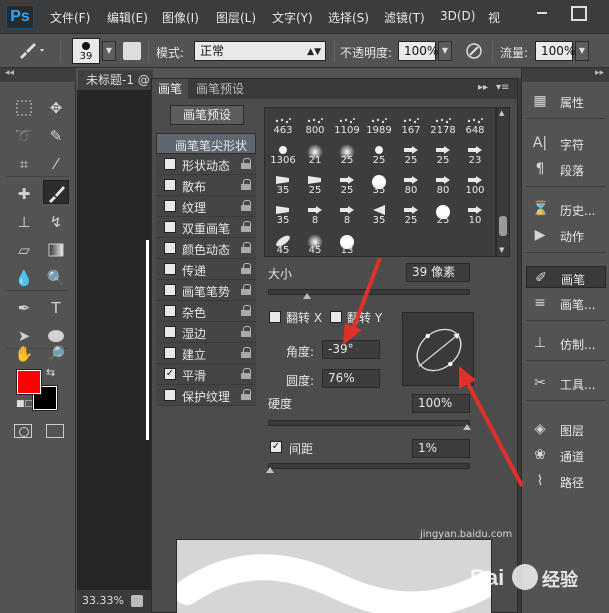 Image resolution: width=609 pixels, height=613 pixels. What do you see at coordinates (542, 12) in the screenshot?
I see `minimize-button` at bounding box center [542, 12].